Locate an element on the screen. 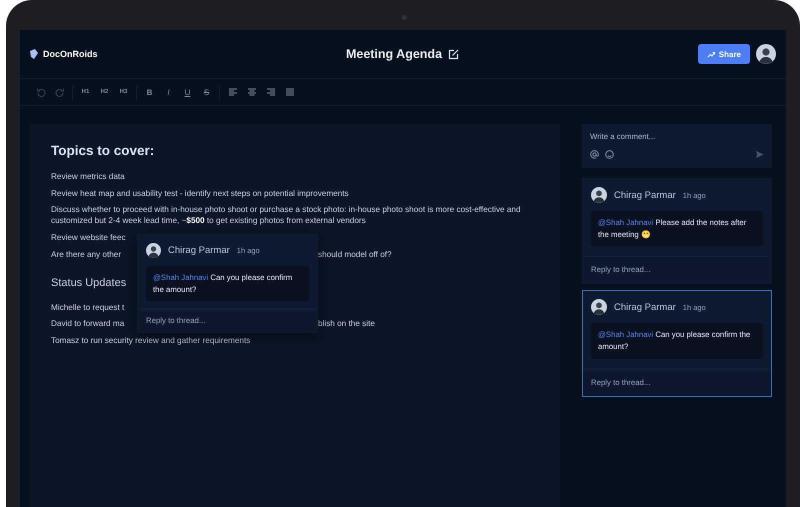  share-icon is located at coordinates (710, 54).